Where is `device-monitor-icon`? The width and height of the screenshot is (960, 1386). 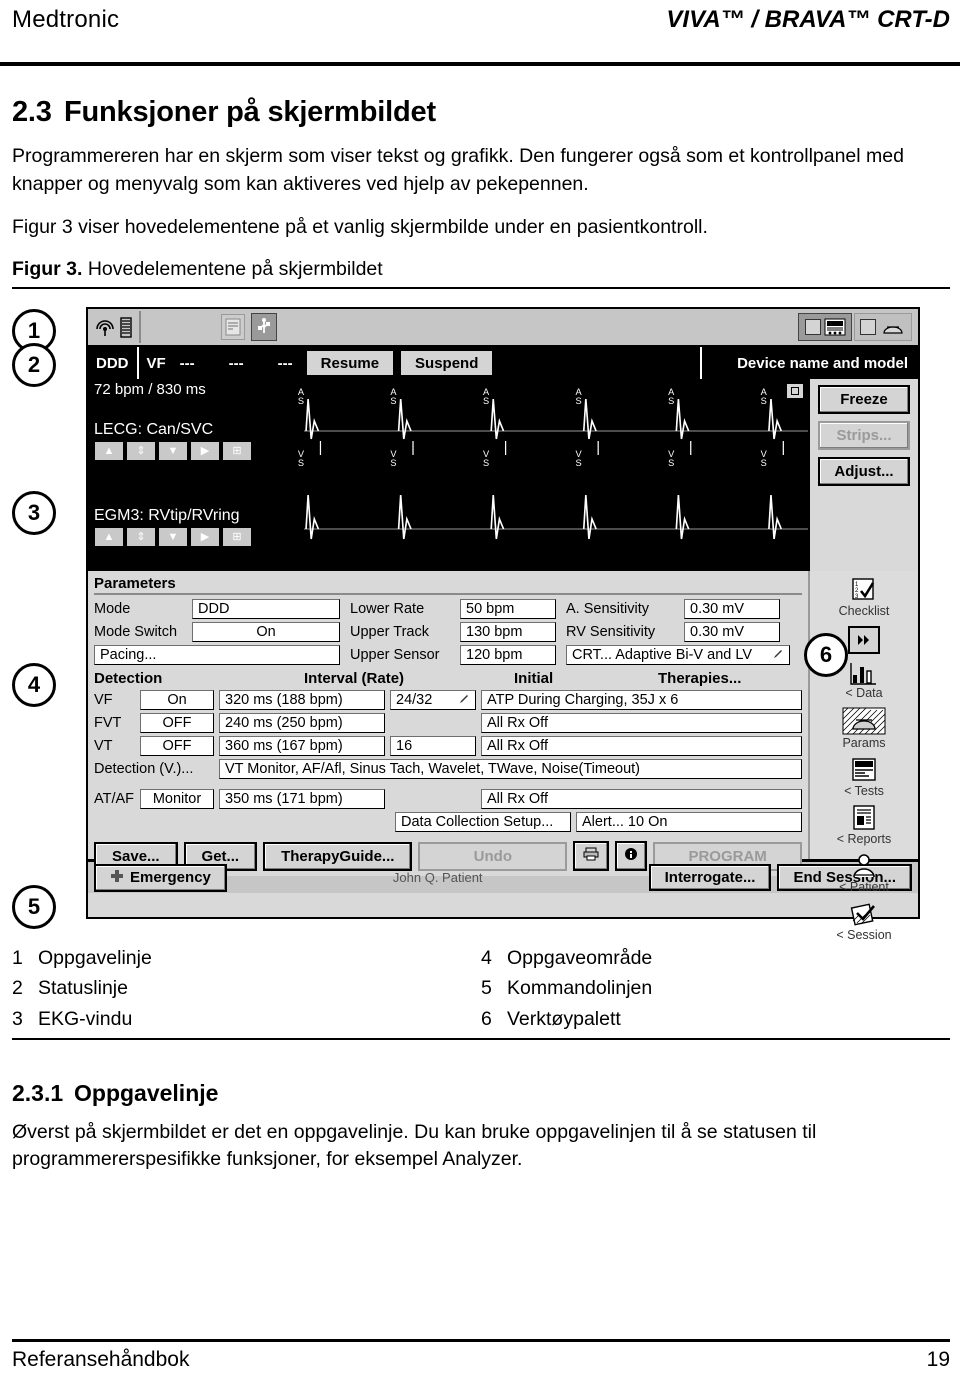
device-monitor-icon is located at coordinates (825, 327).